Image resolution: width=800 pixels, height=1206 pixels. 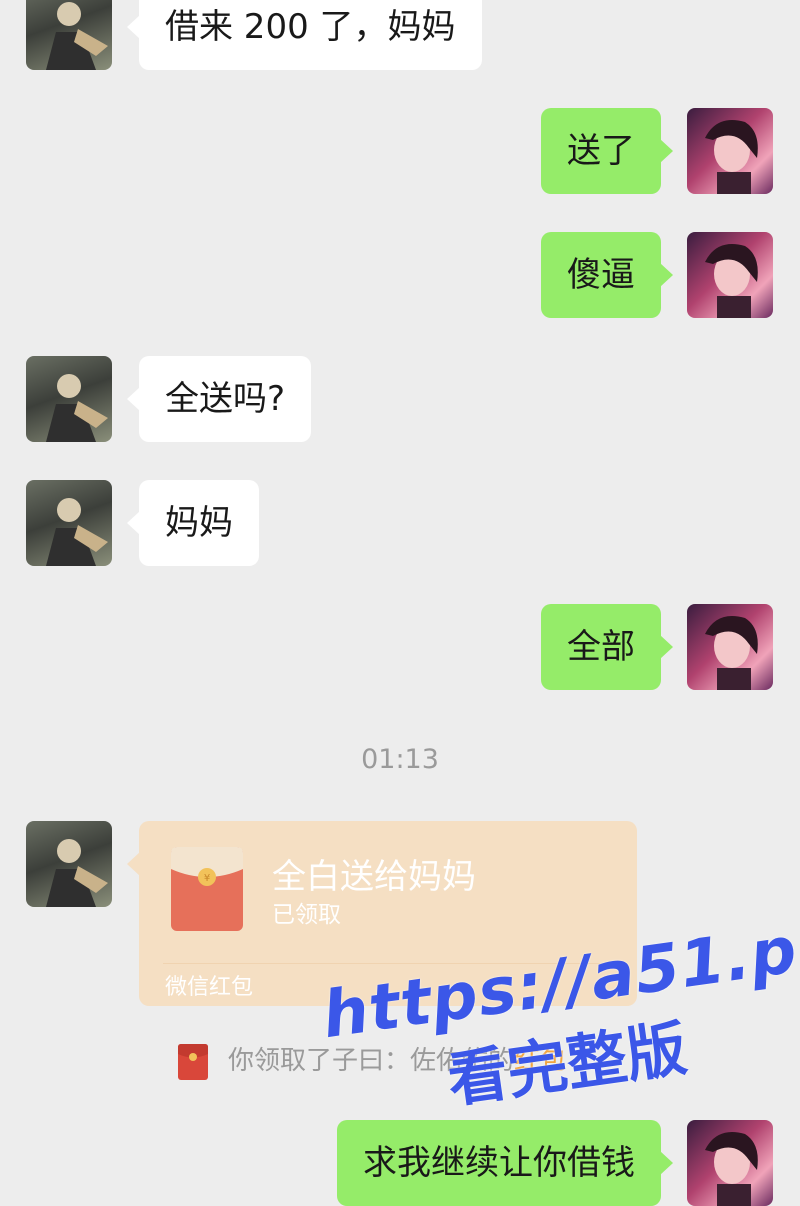 What do you see at coordinates (310, 27) in the screenshot?
I see `message-text: 借来 200 了，妈妈` at bounding box center [310, 27].